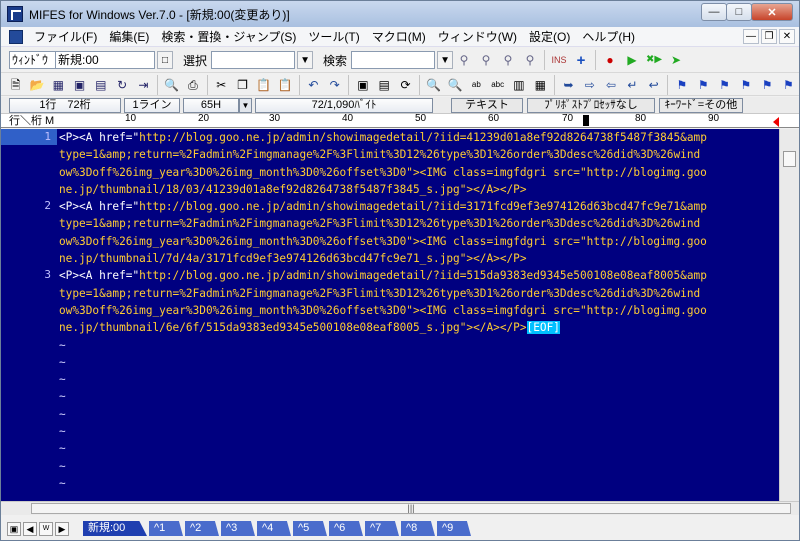  What do you see at coordinates (211, 105) in the screenshot?
I see `char-code: 65H` at bounding box center [211, 105].